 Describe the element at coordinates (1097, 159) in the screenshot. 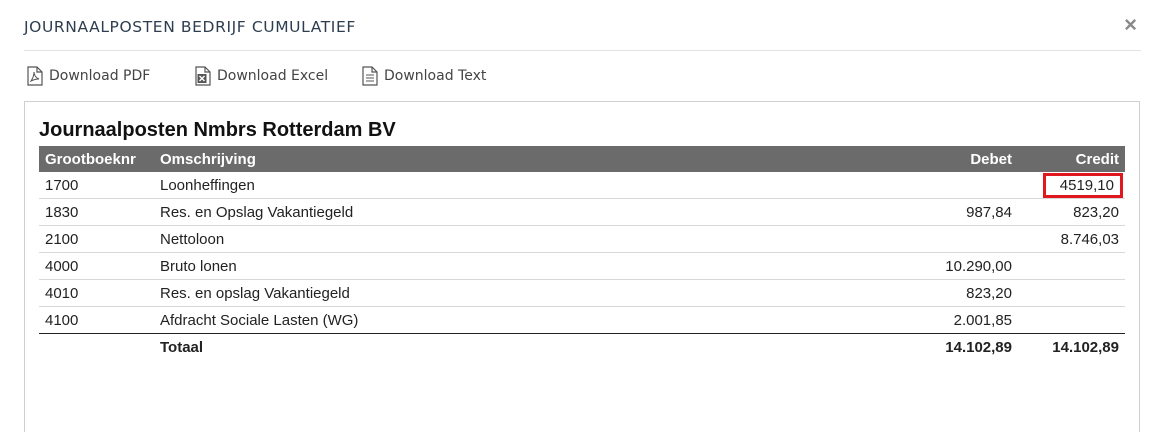

I see `header-credit: Credit` at that location.